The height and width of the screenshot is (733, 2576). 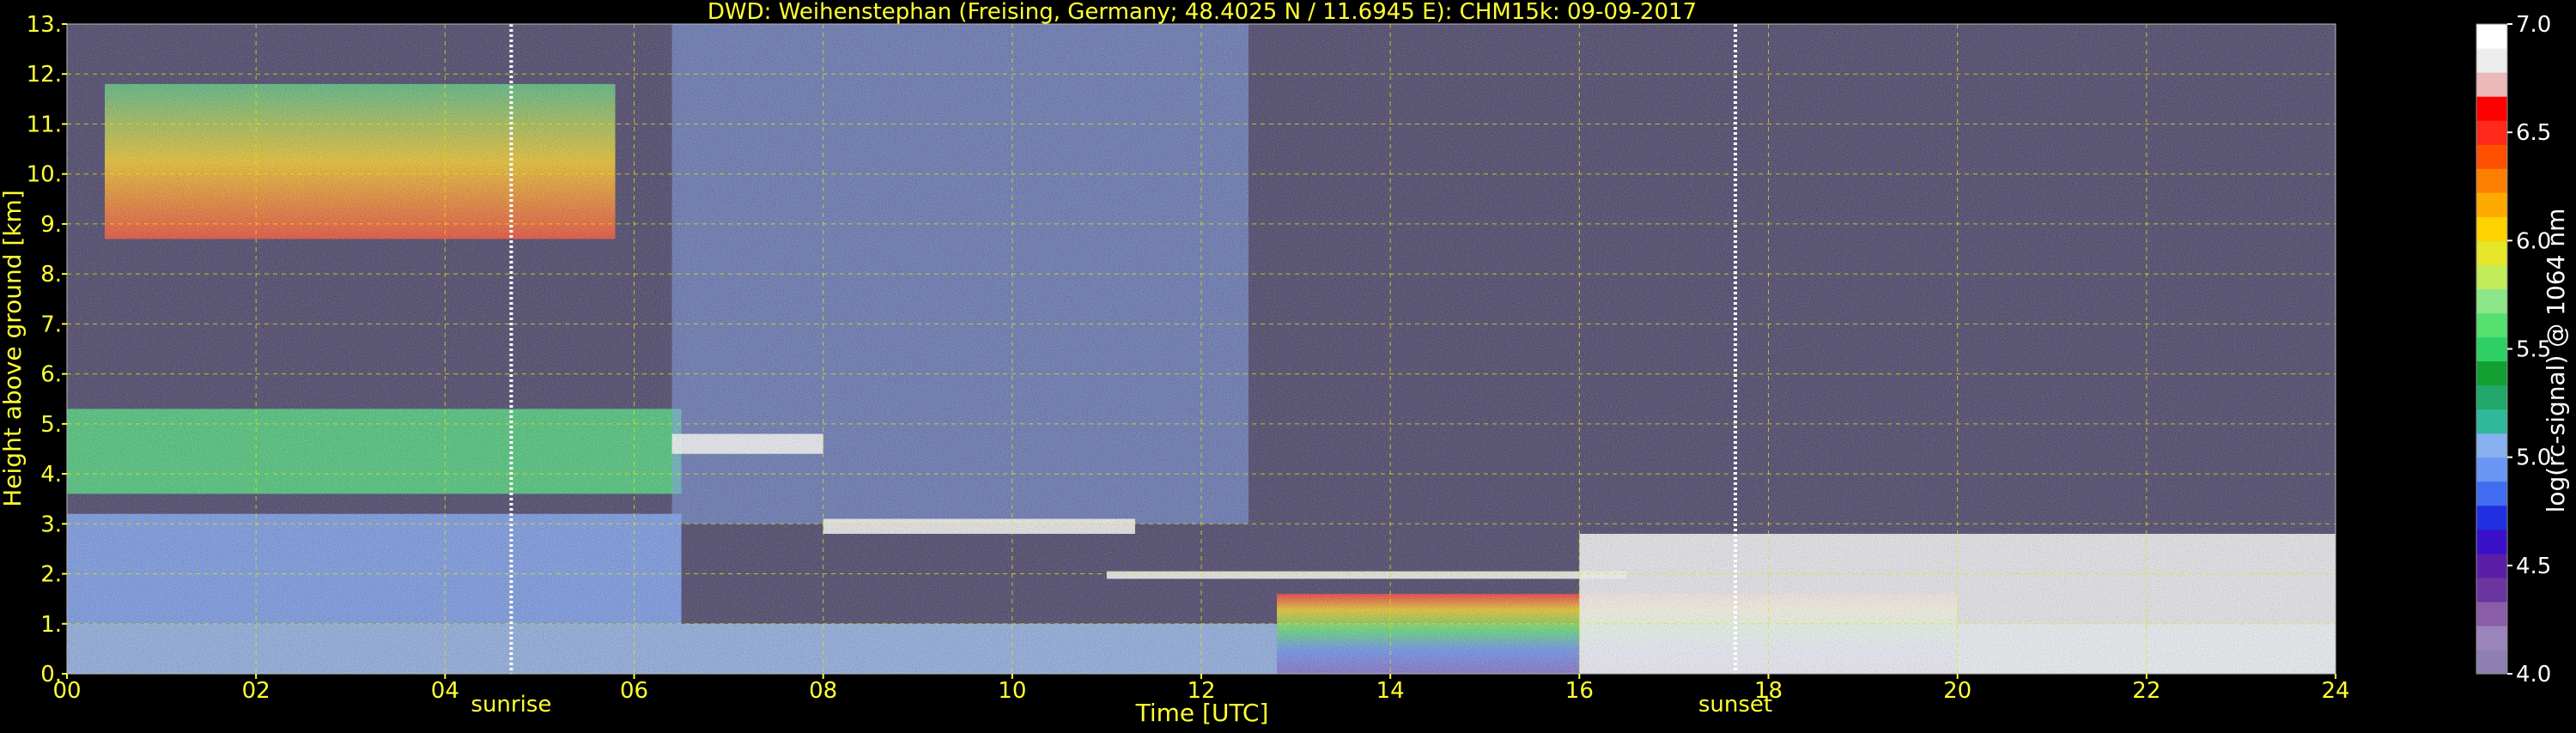 I want to click on y-tick-label: 3., so click(x=51, y=524).